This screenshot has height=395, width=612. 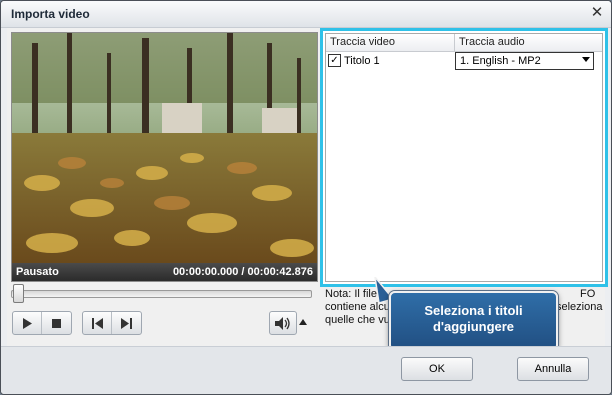 I want to click on arrow-up-icon, so click(x=303, y=322).